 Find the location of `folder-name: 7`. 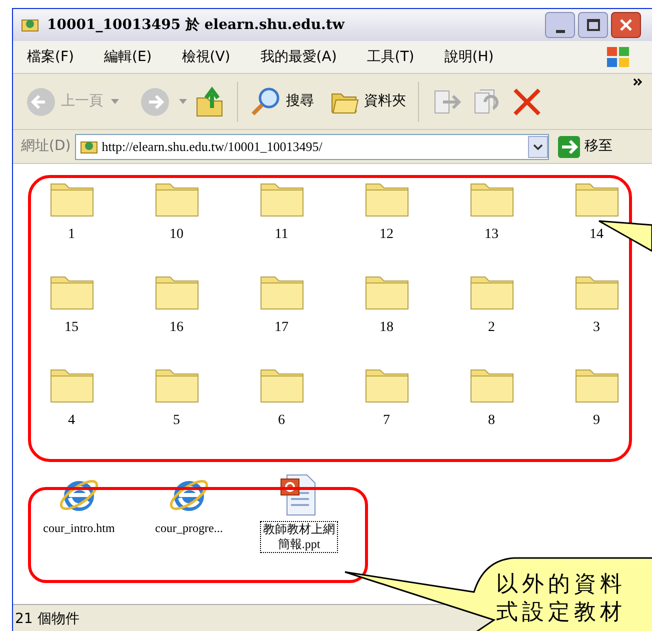

folder-name: 7 is located at coordinates (386, 420).